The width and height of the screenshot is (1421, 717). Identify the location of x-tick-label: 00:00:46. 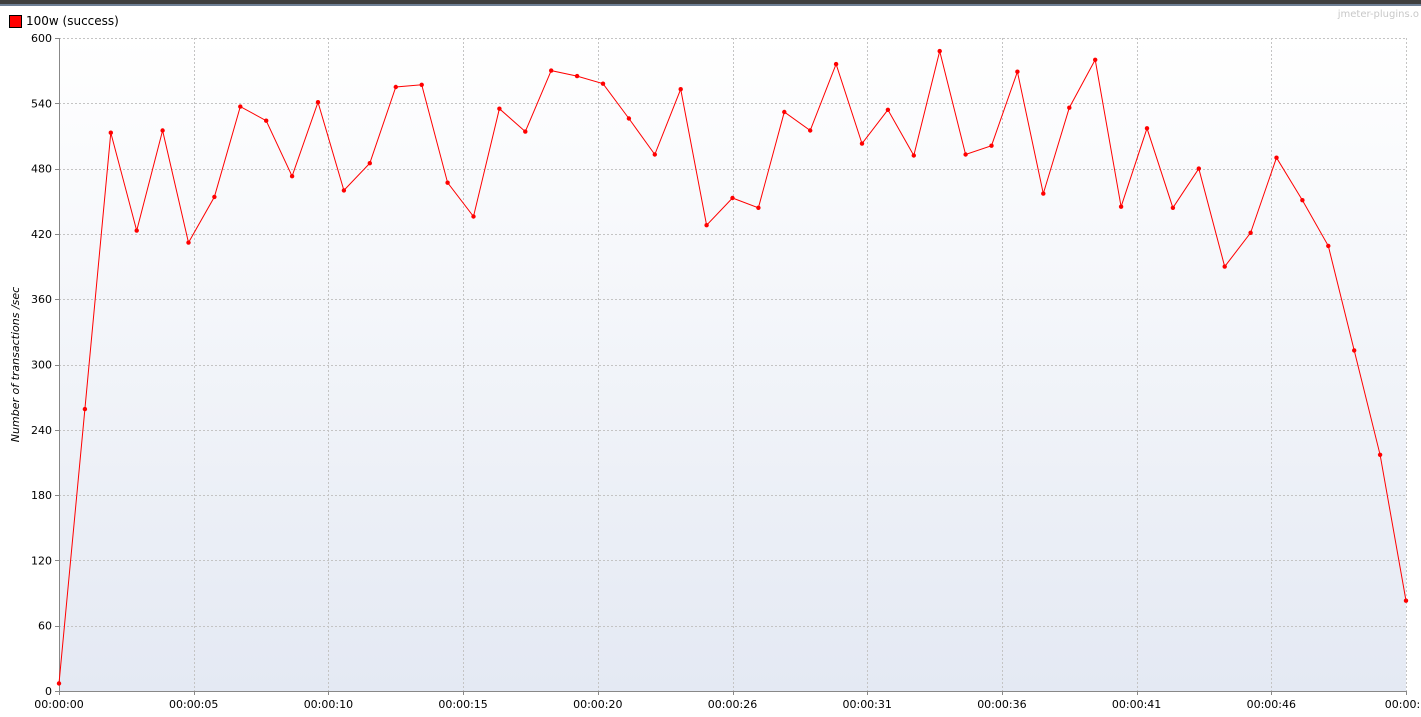
(1271, 704).